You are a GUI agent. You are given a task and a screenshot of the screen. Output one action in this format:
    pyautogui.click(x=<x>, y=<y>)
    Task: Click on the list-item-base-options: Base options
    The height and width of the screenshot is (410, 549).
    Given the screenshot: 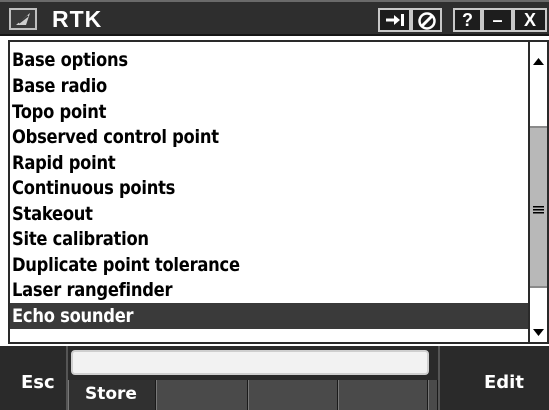 What is the action you would take?
    pyautogui.click(x=270, y=60)
    